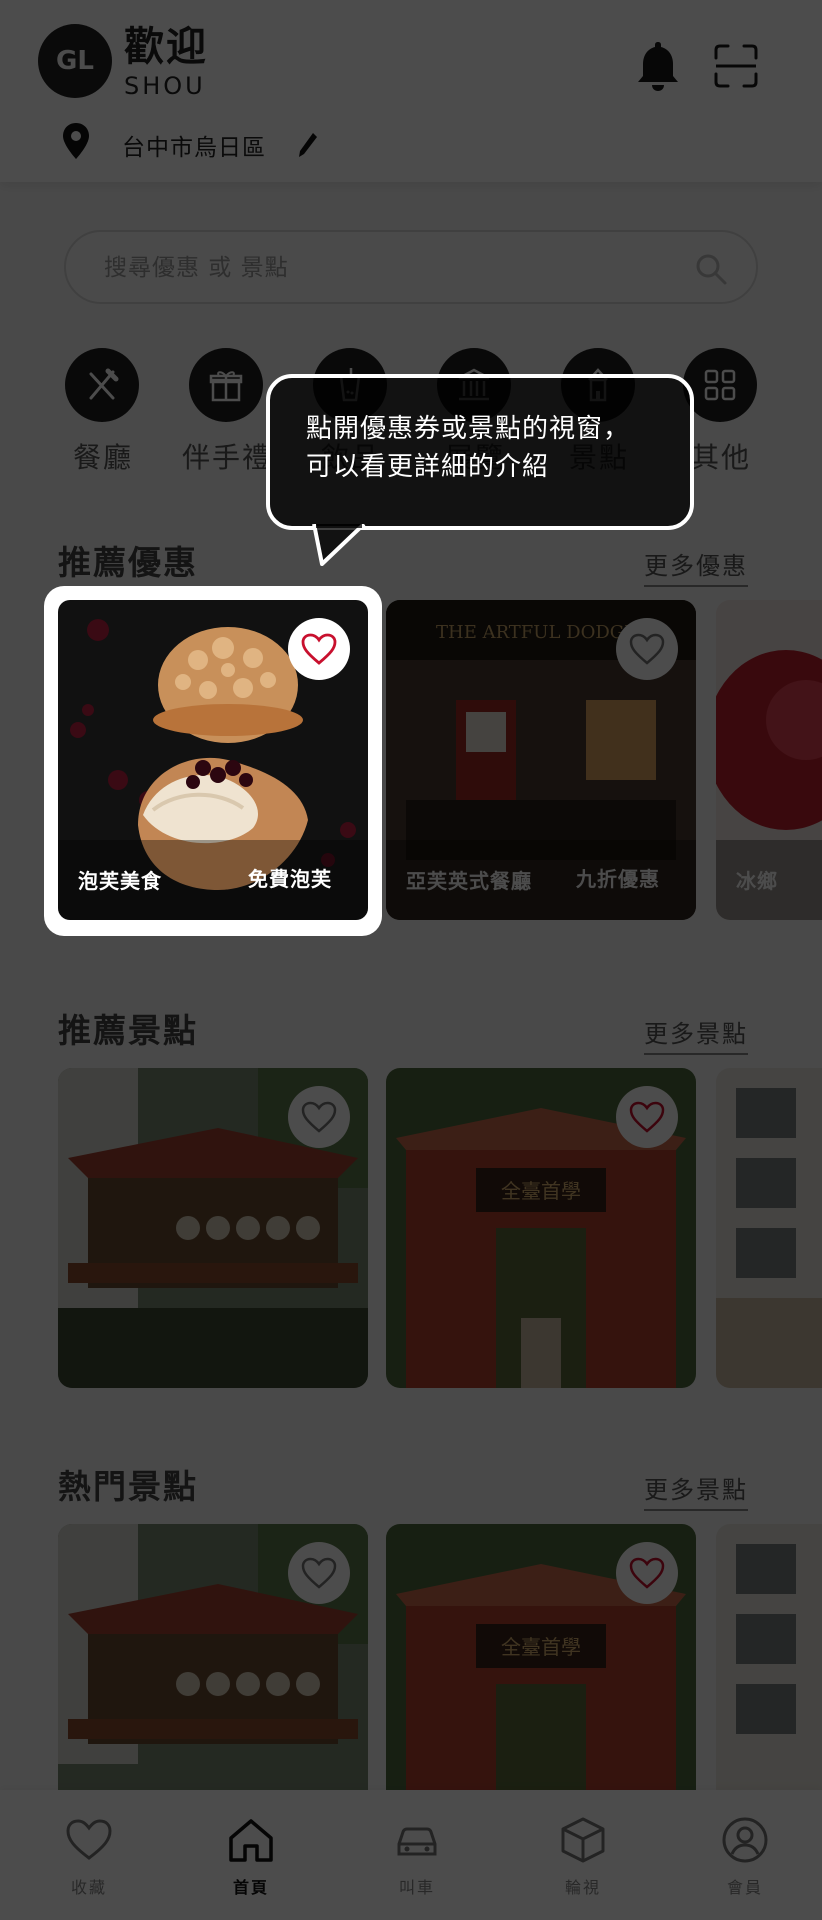 Image resolution: width=822 pixels, height=1920 pixels. I want to click on nav-favorites: 收藏, so click(89, 1861).